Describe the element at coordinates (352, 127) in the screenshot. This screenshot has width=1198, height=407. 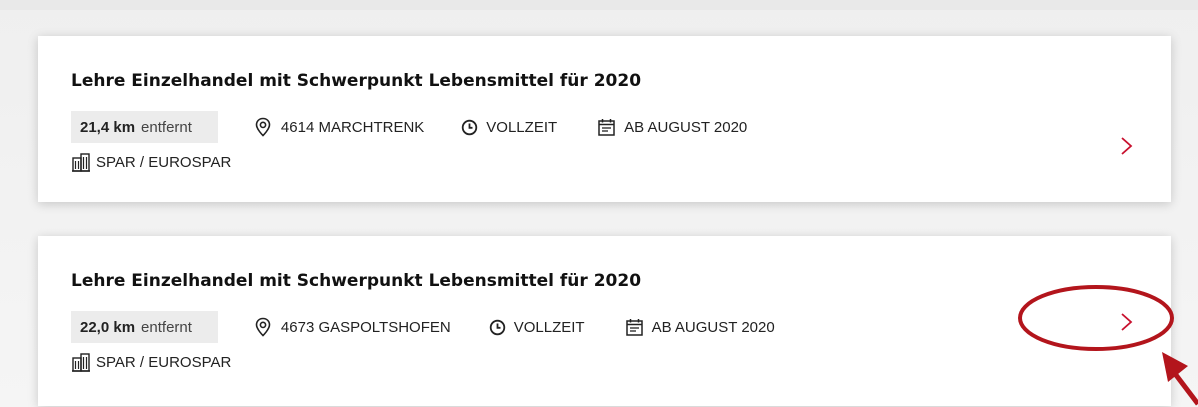
I see `job-location-text: 4614 MARCHTRENK` at that location.